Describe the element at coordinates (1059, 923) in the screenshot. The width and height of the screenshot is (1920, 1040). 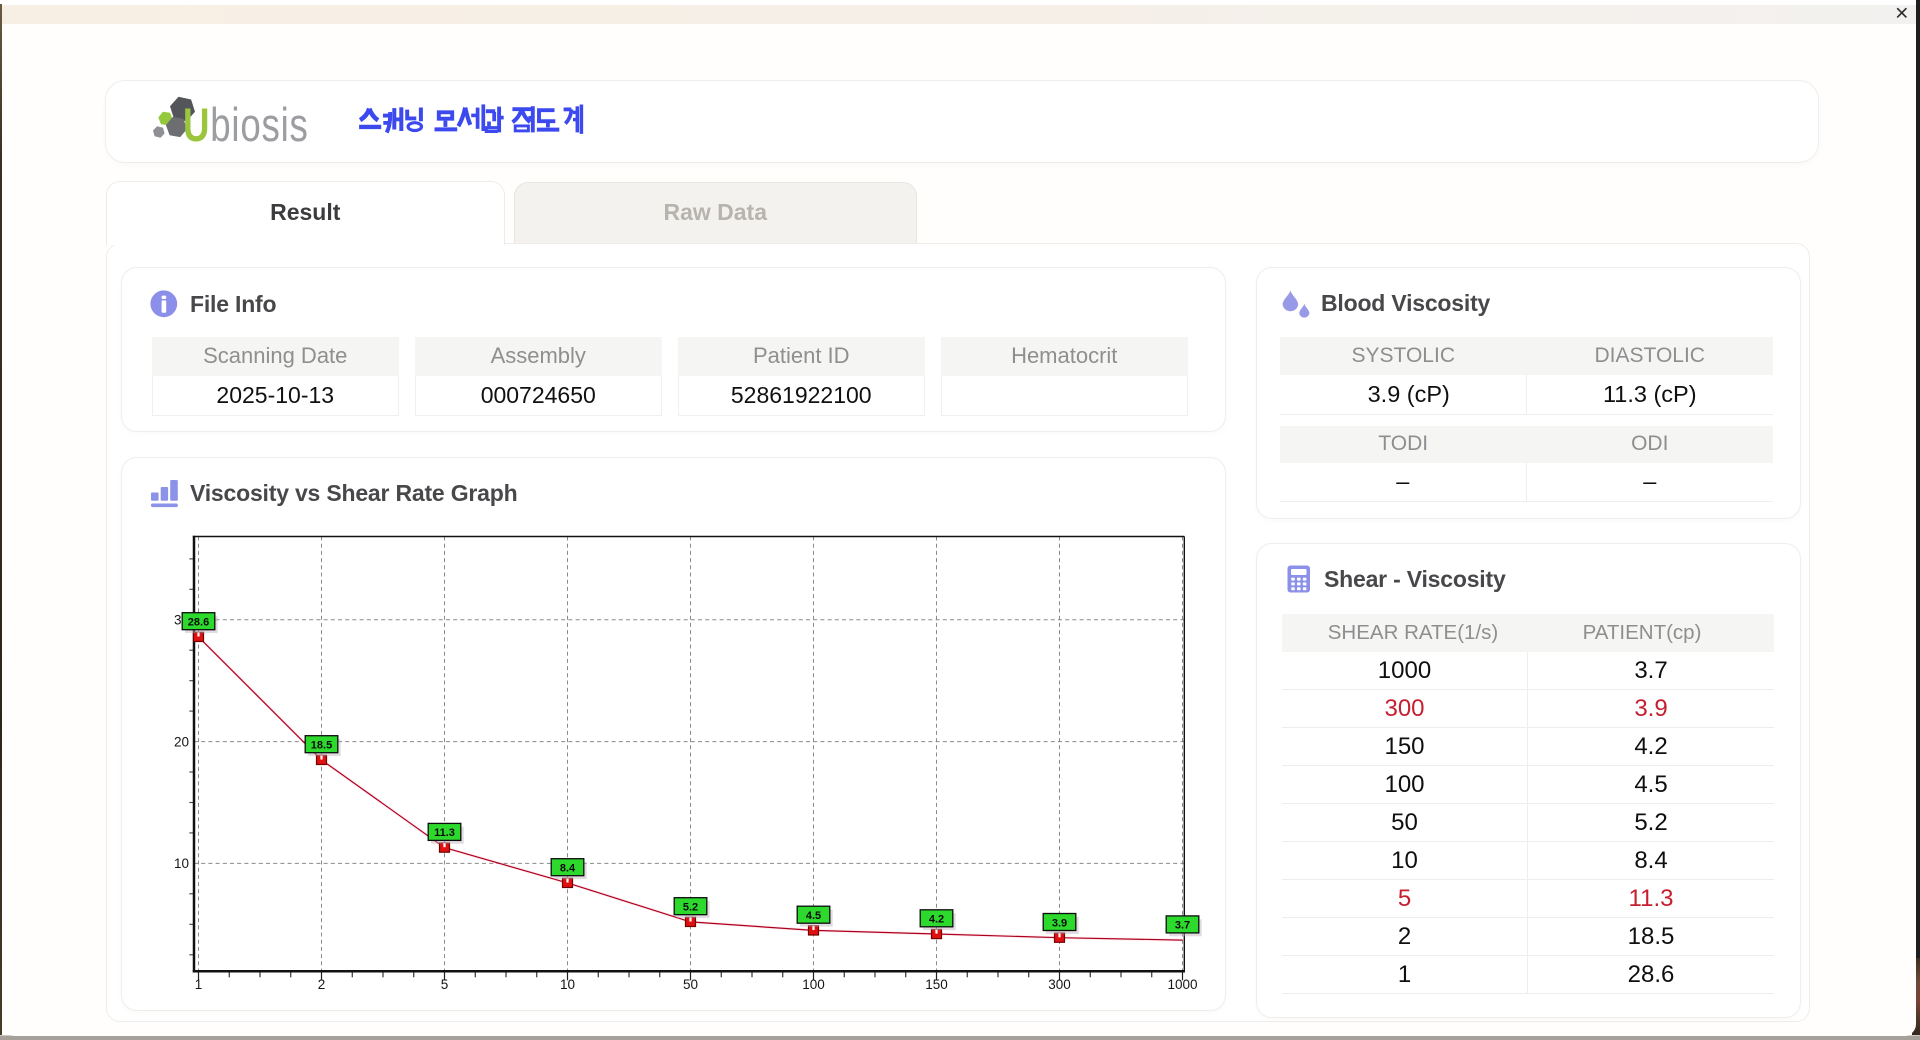
I see `svg-text: 3.9` at that location.